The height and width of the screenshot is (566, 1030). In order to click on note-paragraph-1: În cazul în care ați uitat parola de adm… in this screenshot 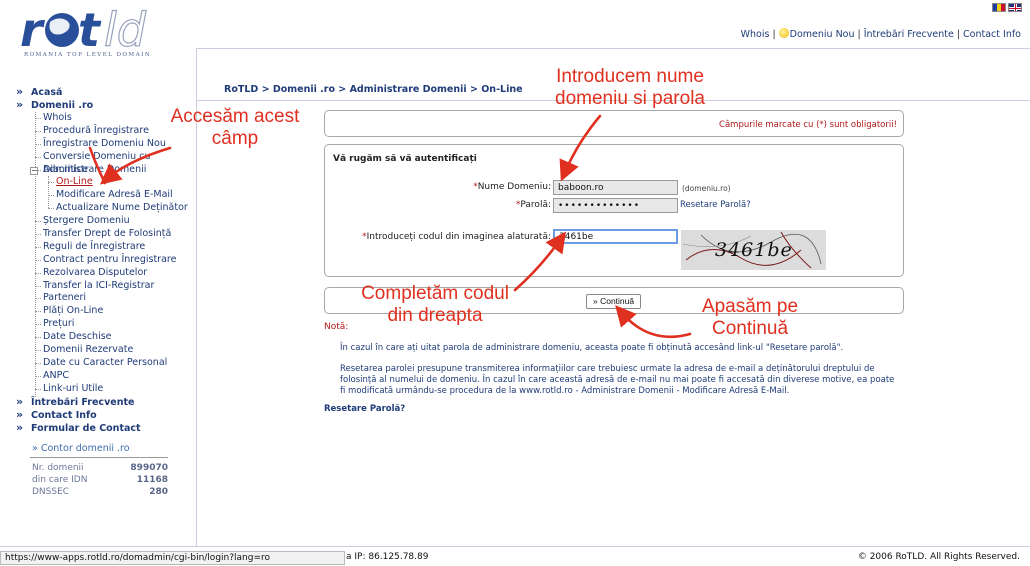, I will do `click(592, 348)`.